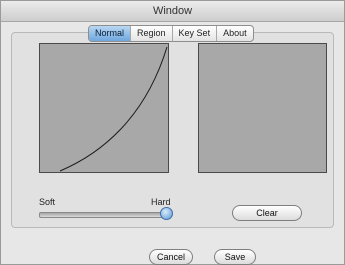  I want to click on slider-max-label: Hard, so click(161, 202).